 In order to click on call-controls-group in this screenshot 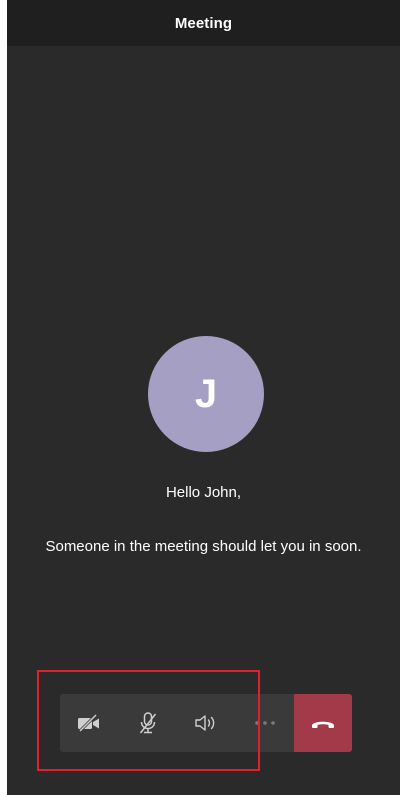, I will do `click(177, 723)`.